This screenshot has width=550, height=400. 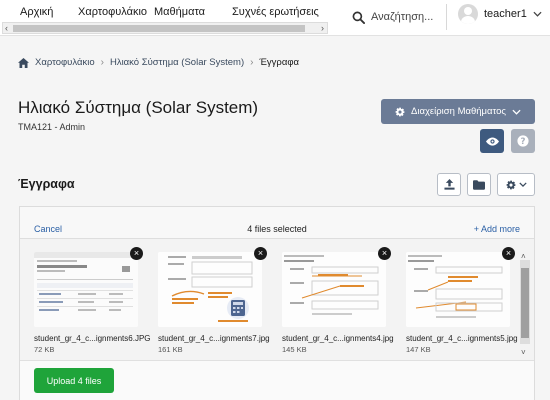 I want to click on nav-link-portfolio: Χαρτοφυλάκιο, so click(x=112, y=12).